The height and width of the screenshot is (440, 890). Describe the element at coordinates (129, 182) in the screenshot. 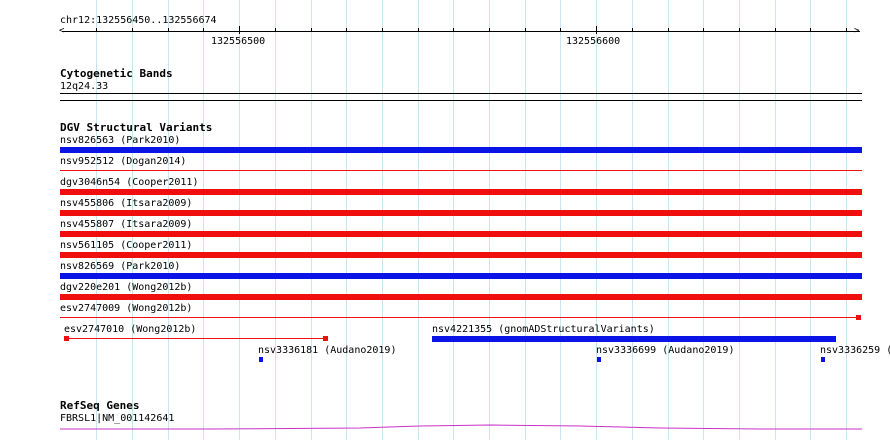

I see `variant-label: dgv3046n54 (Cooper2011)` at that location.